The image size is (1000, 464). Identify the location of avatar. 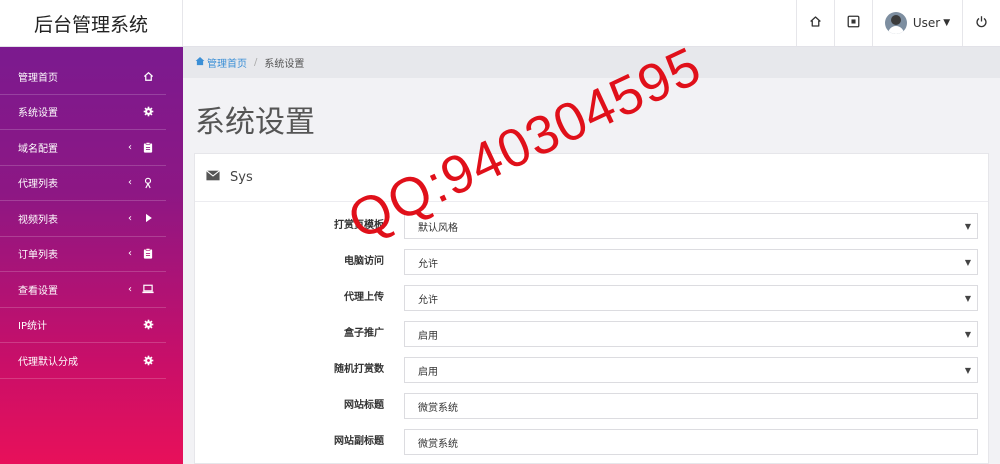
(895, 23).